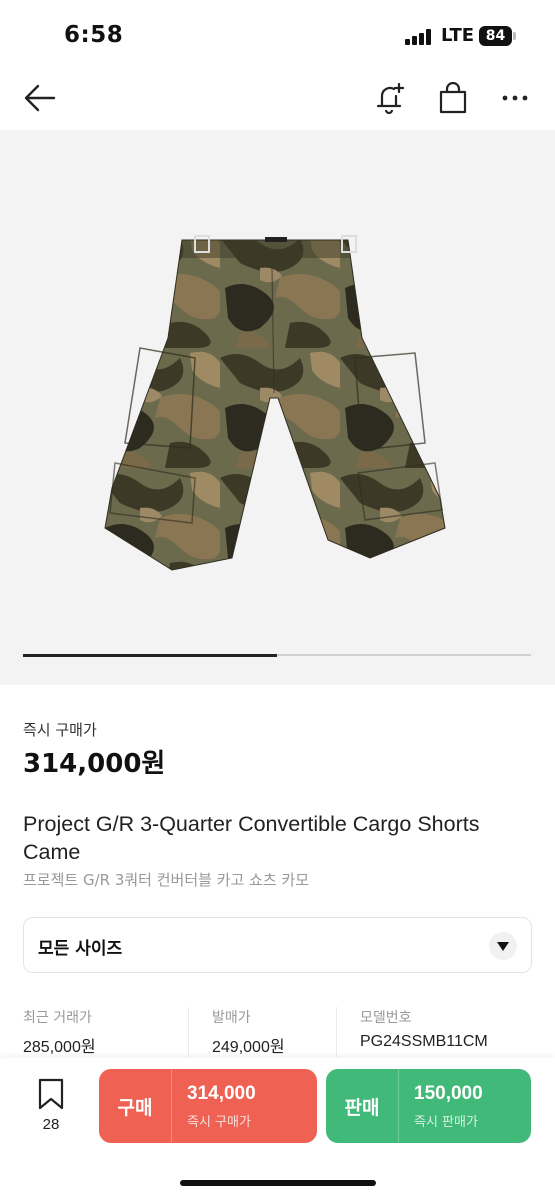 This screenshot has width=555, height=1200. I want to click on sell-button-divider, so click(398, 1106).